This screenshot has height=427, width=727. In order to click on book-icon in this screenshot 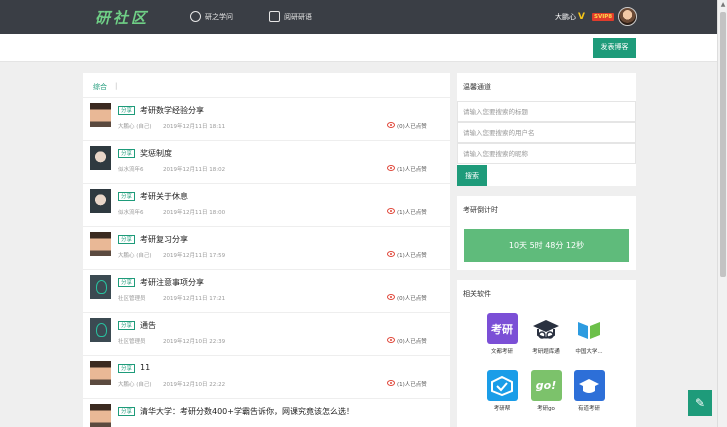, I will do `click(274, 16)`.